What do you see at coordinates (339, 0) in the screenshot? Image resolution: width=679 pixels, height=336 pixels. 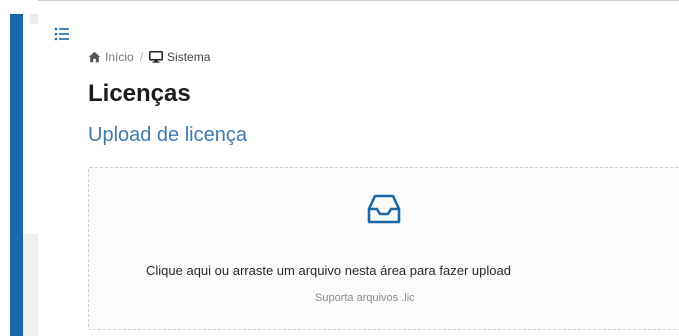 I see `top-border` at bounding box center [339, 0].